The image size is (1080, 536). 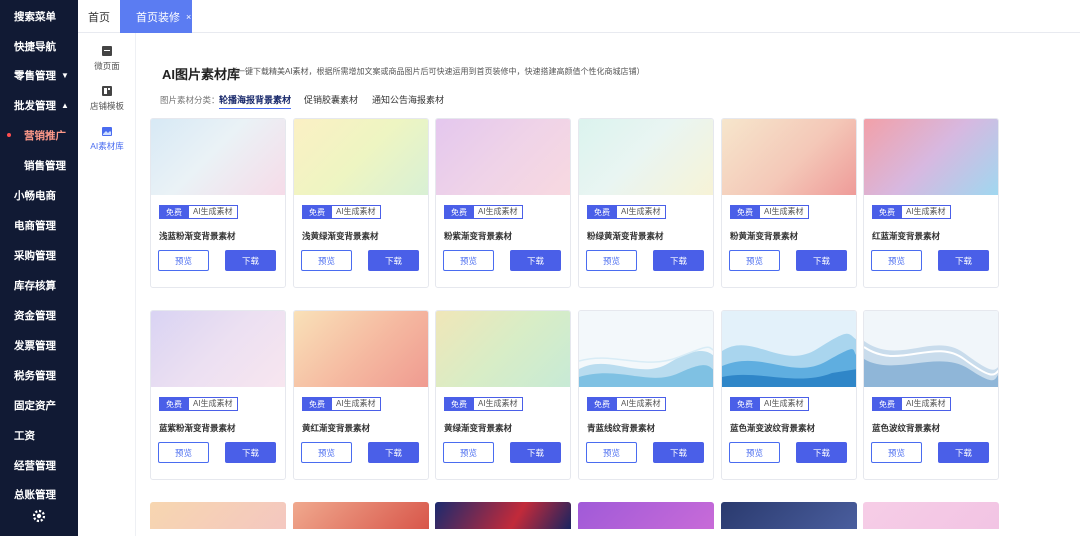 What do you see at coordinates (625, 236) in the screenshot?
I see `card-title: 粉绿黄渐变背景素材` at bounding box center [625, 236].